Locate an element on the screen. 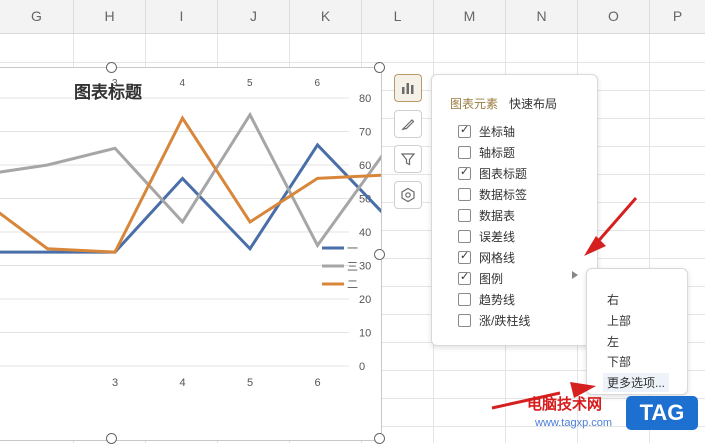  red-arrow-icon is located at coordinates (611, 226).